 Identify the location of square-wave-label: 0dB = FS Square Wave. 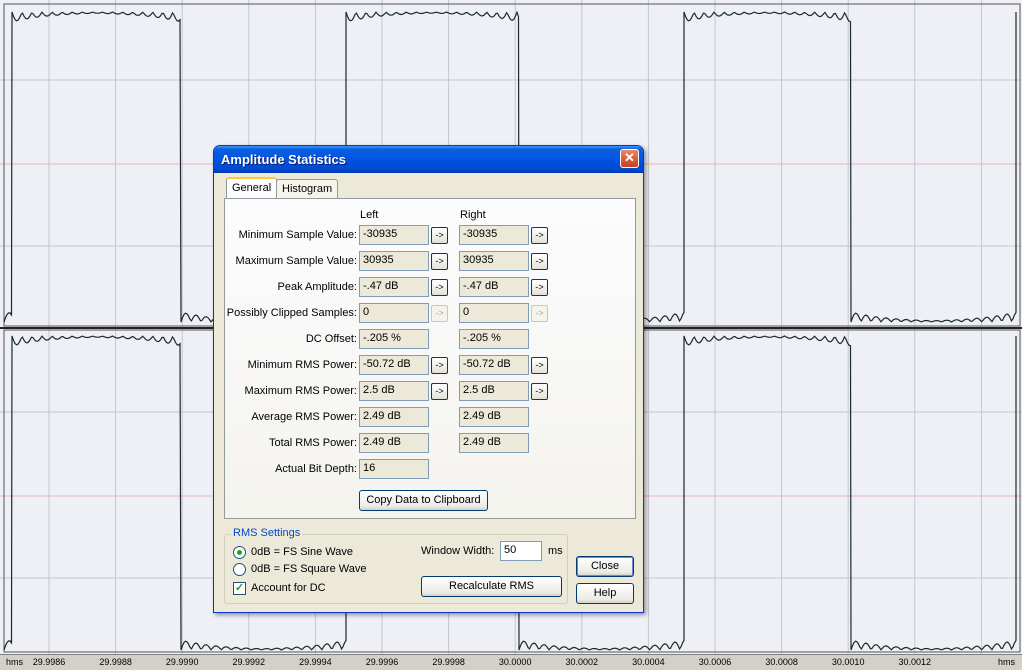
(309, 569).